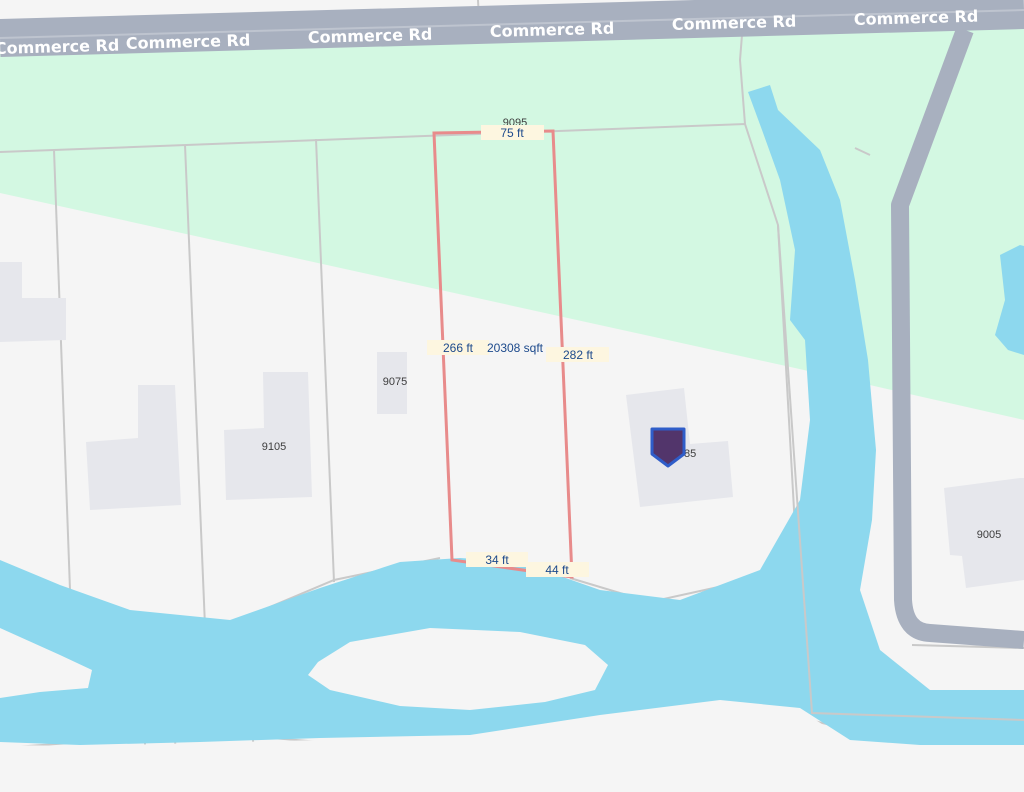 The width and height of the screenshot is (1024, 792). I want to click on rear-length-label: 44 ft, so click(557, 570).